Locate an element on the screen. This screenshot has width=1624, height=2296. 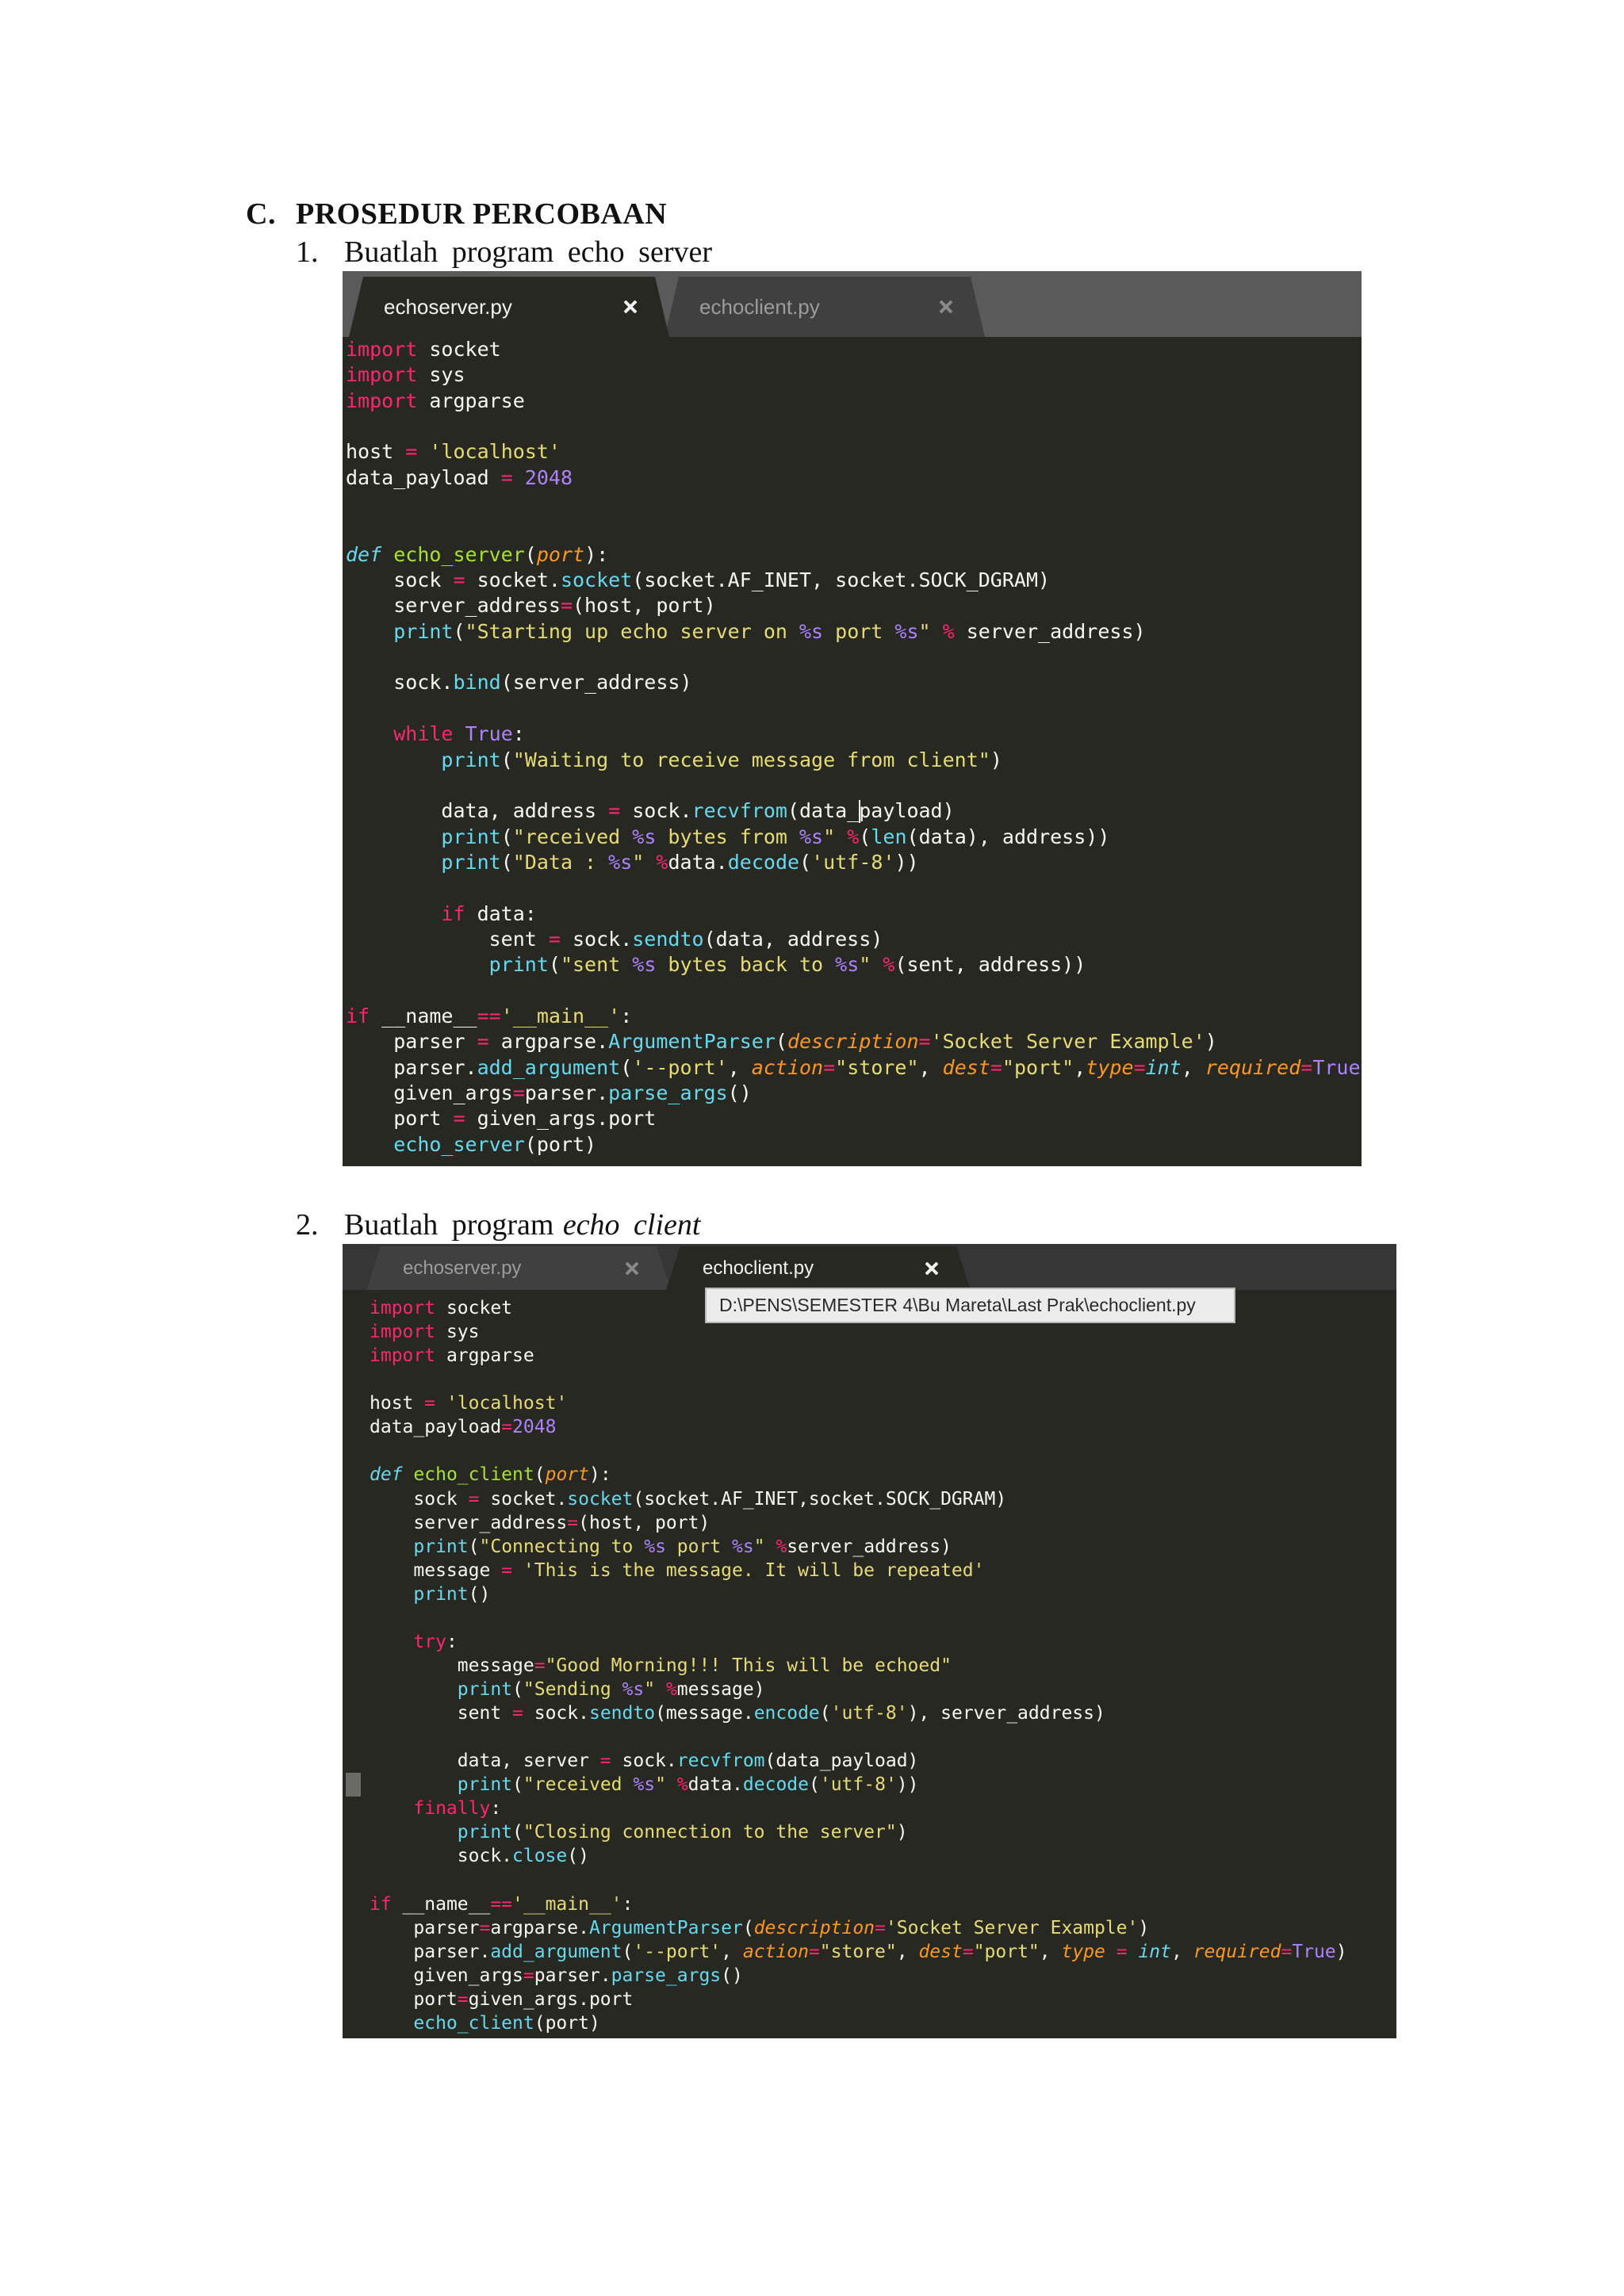
code-token: message) is located at coordinates (720, 1690).